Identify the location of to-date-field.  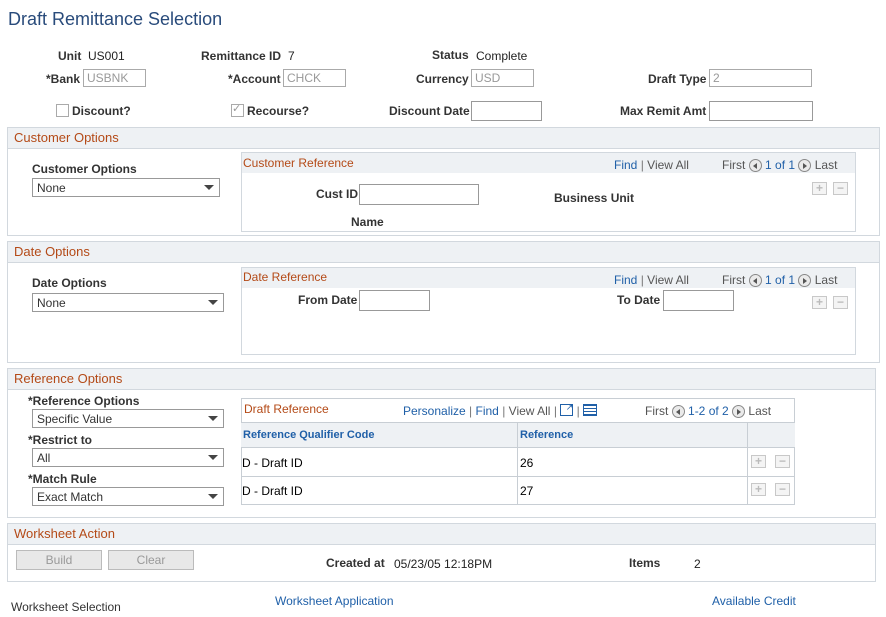
(698, 300).